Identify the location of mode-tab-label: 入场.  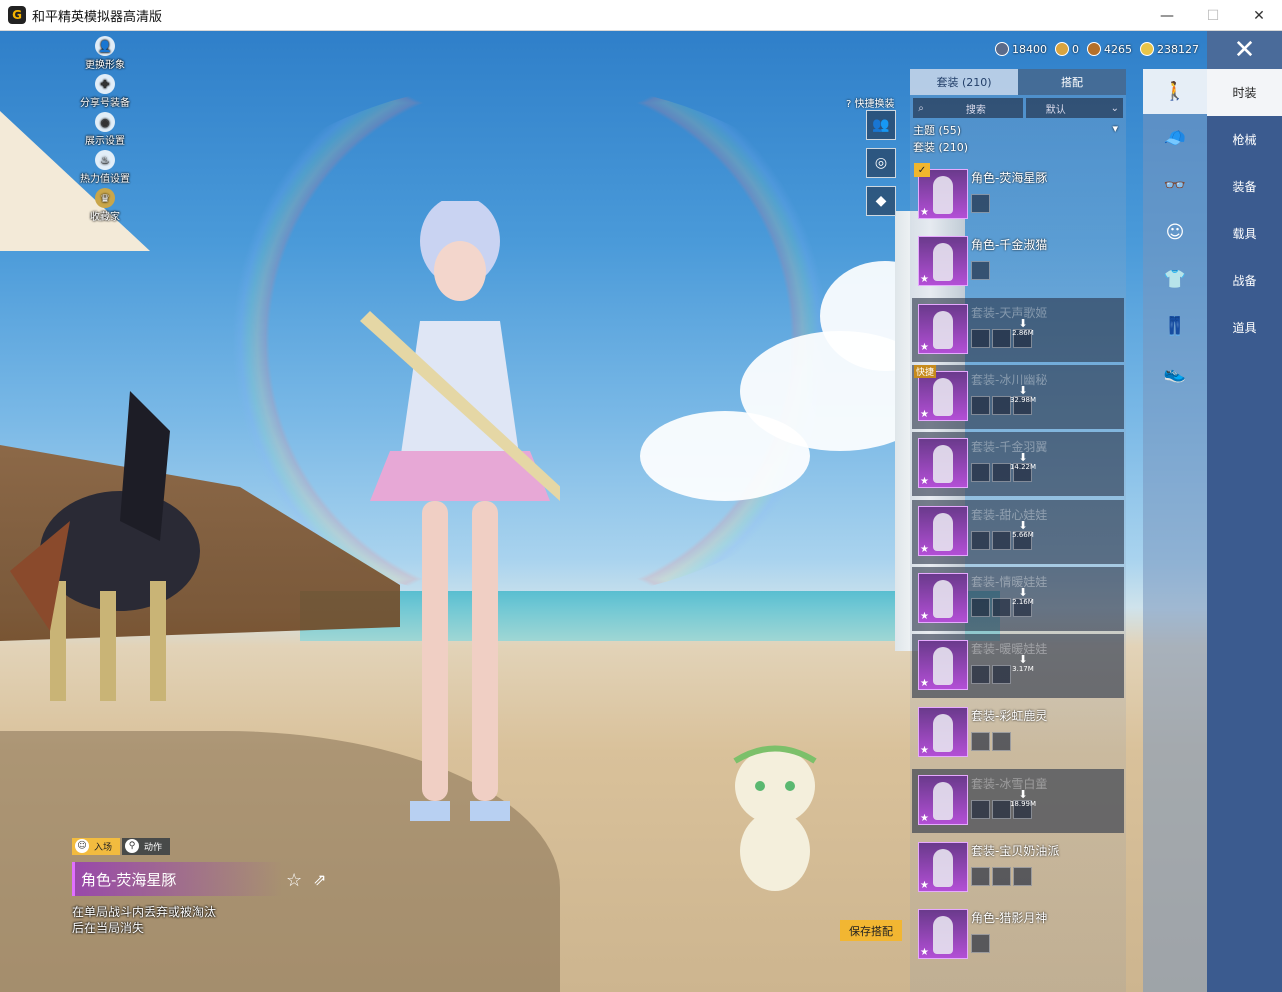
(103, 848).